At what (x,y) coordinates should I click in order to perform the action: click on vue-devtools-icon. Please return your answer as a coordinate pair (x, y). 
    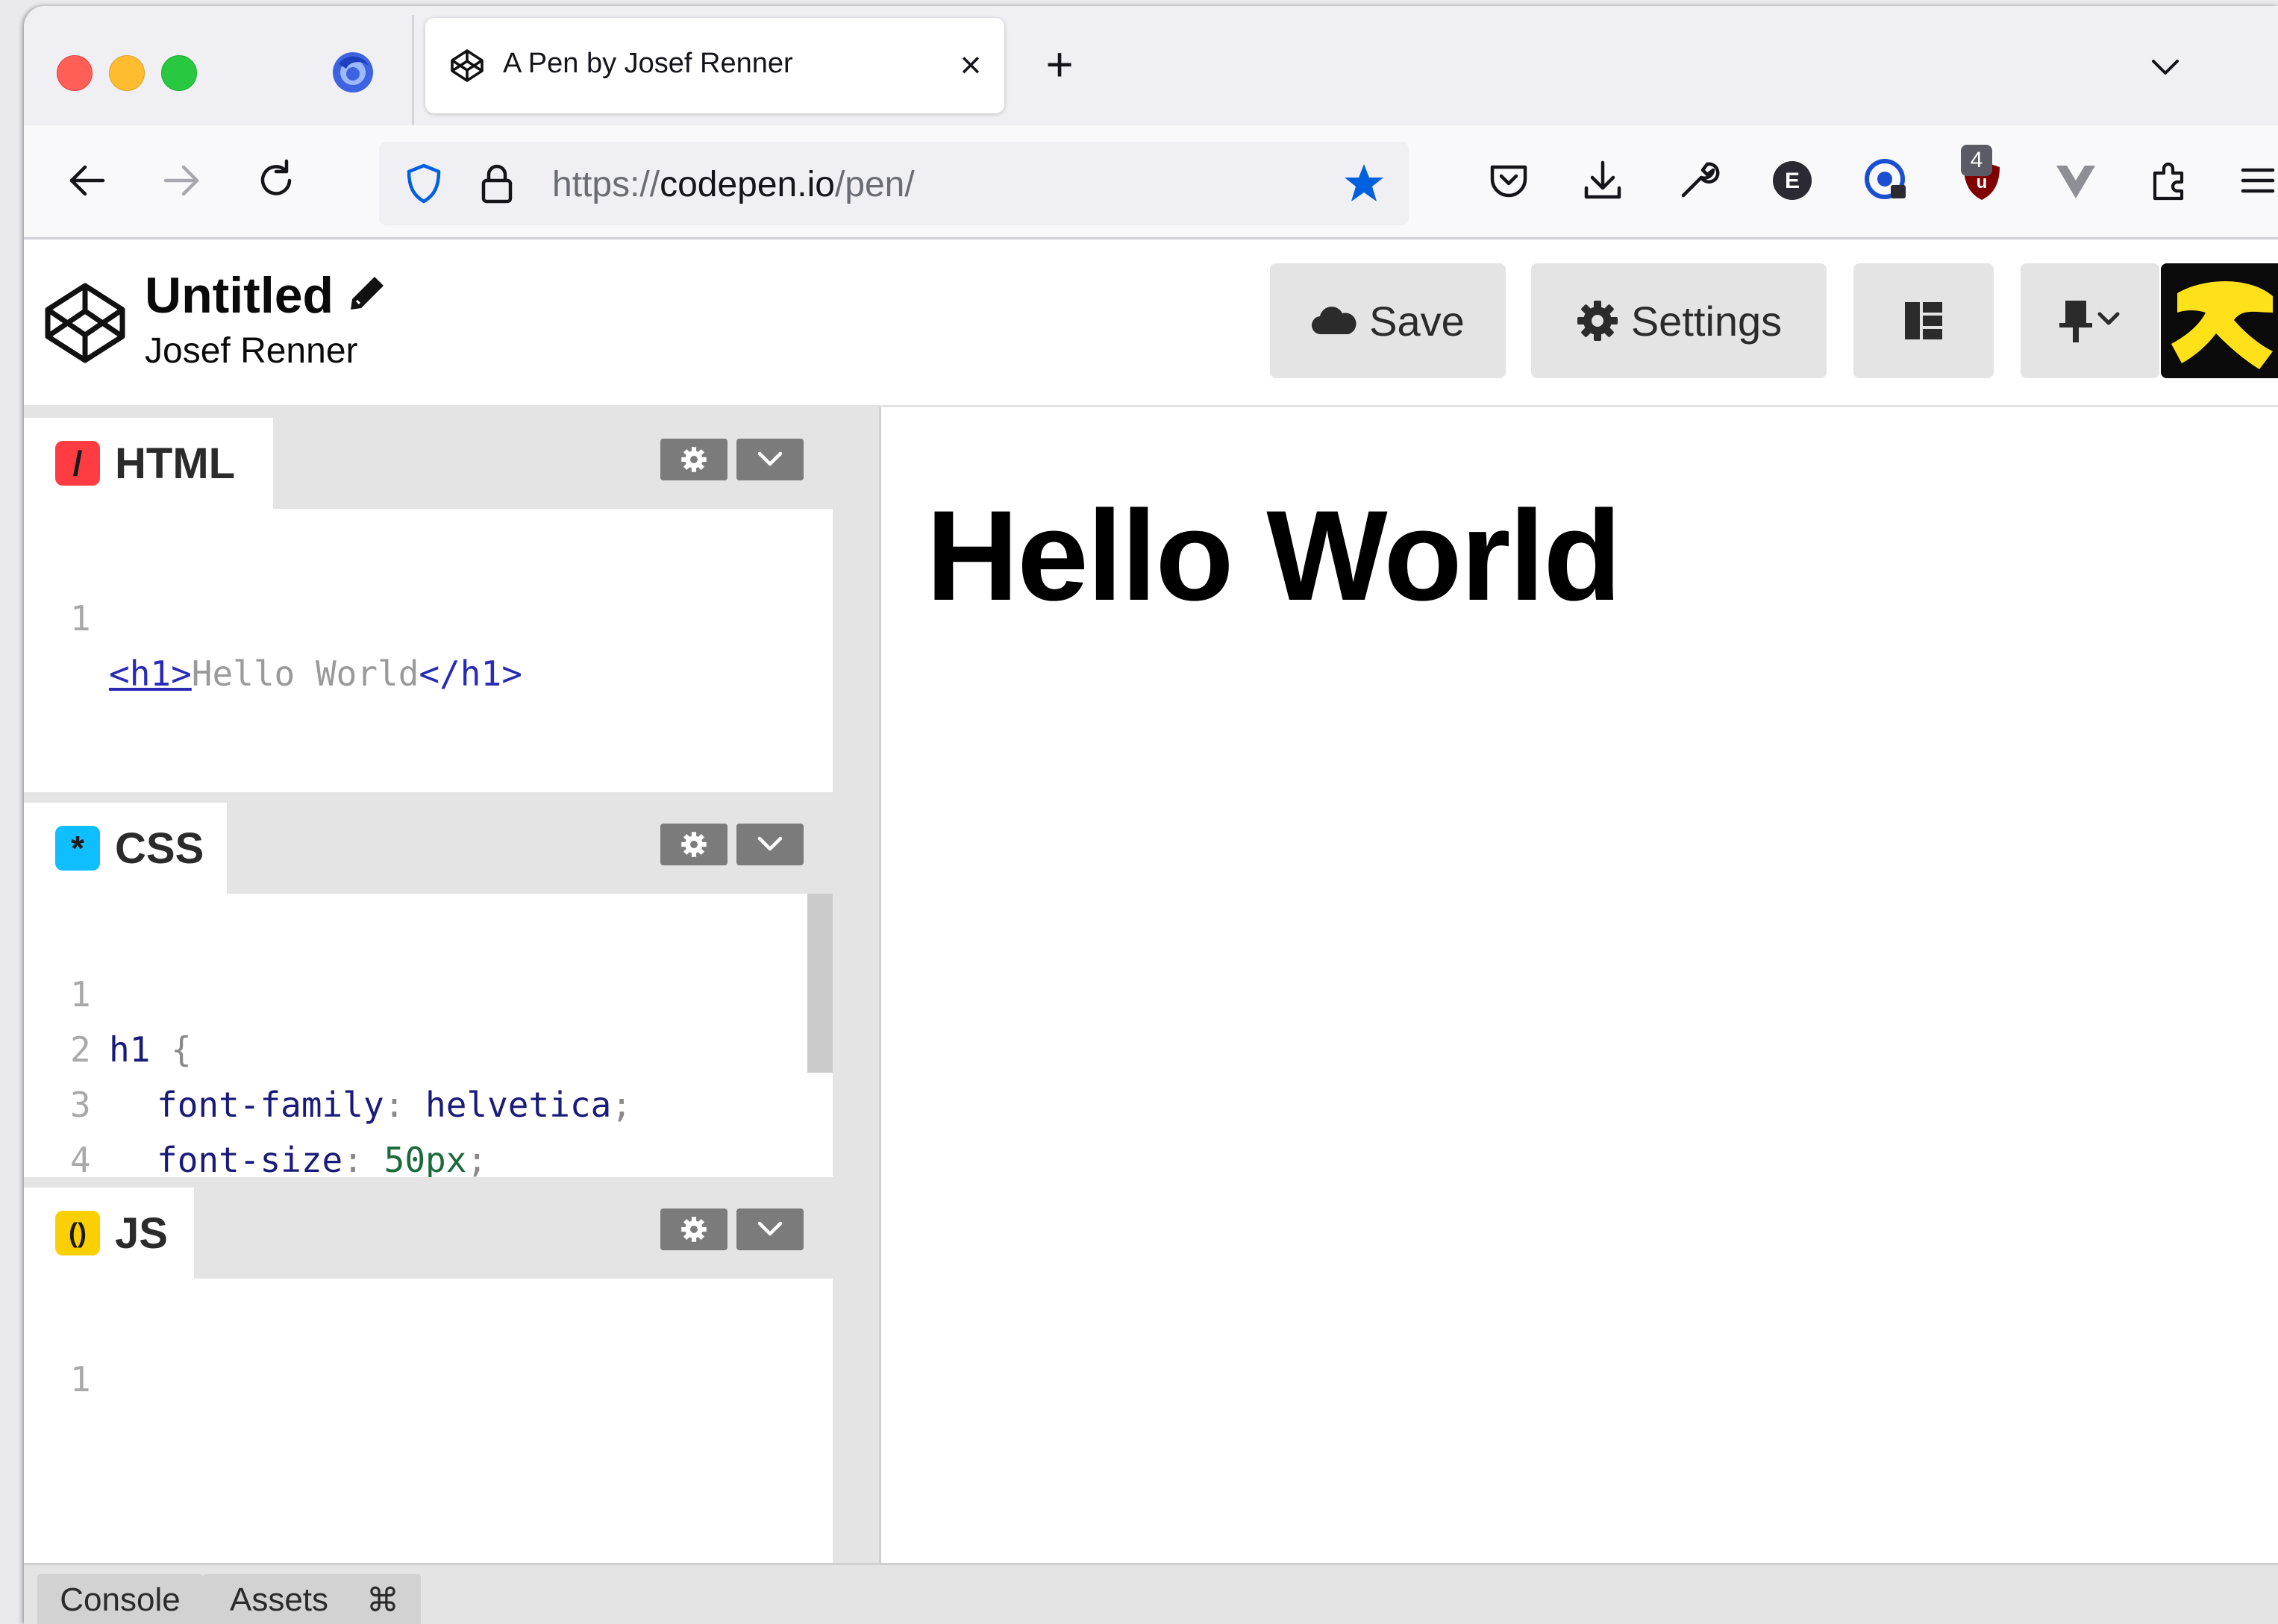
    Looking at the image, I should click on (2076, 180).